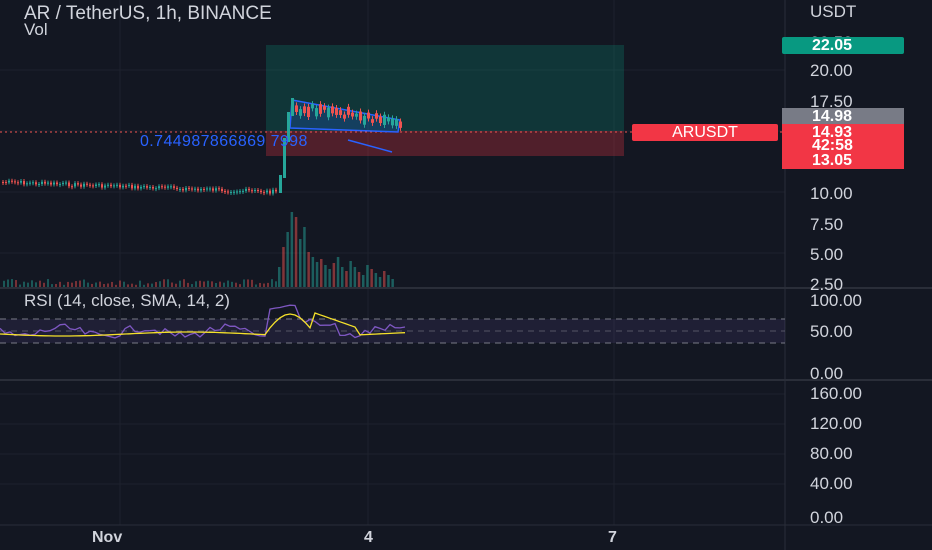 The height and width of the screenshot is (550, 932). What do you see at coordinates (843, 45) in the screenshot?
I see `target-price-tag: 22.05` at bounding box center [843, 45].